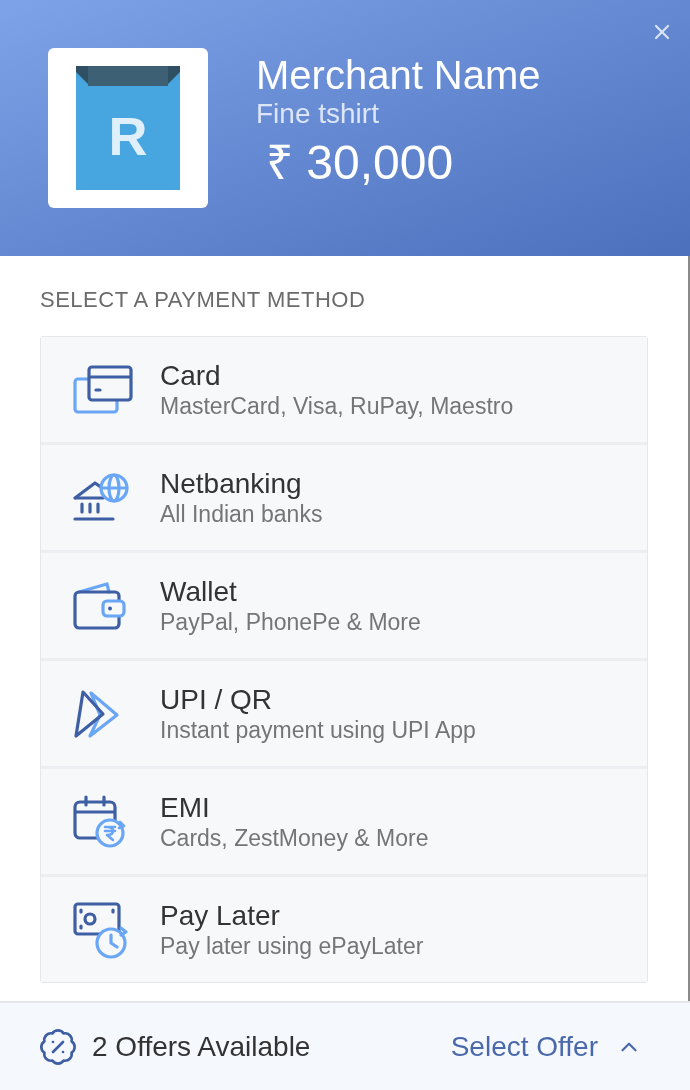 The image size is (690, 1090). I want to click on payment-method-option: Netbanking All Indian banks, so click(344, 497).